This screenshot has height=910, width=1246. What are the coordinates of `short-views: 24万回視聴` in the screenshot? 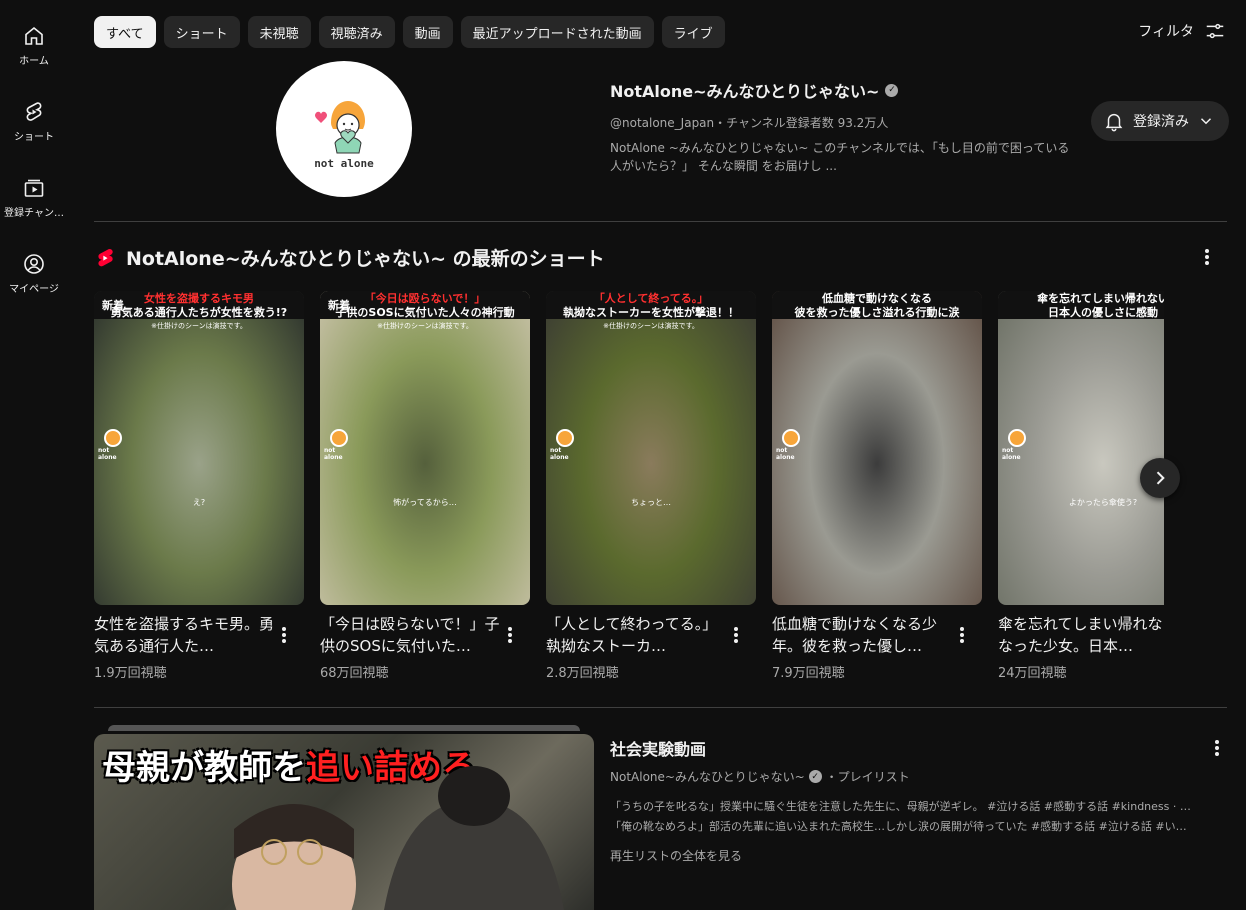 It's located at (1032, 673).